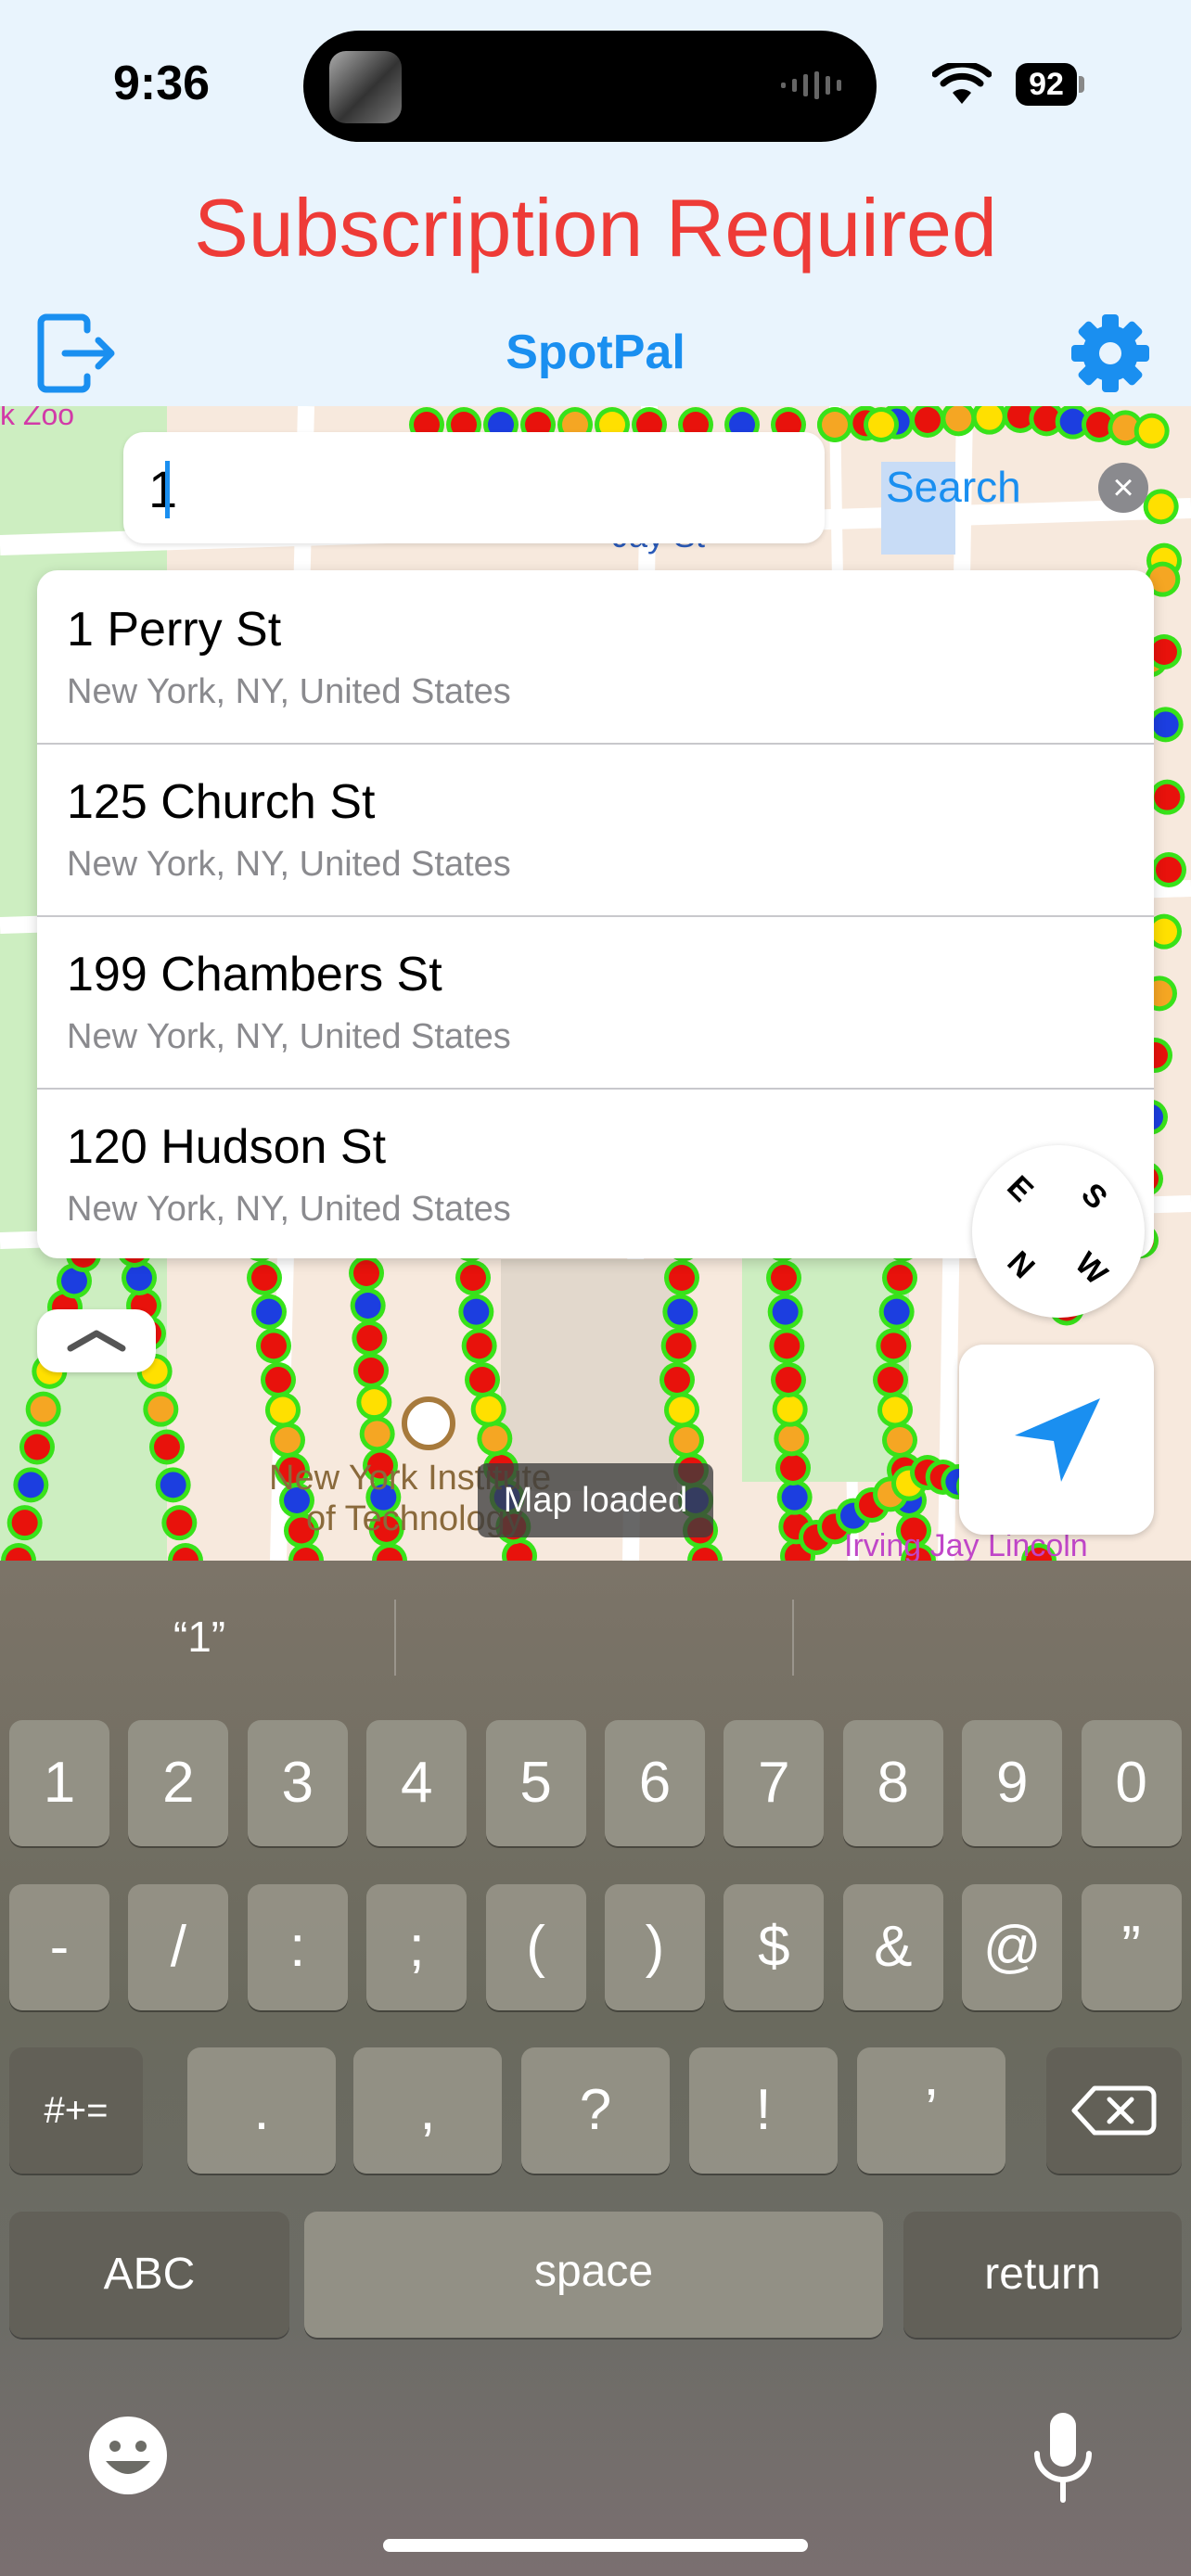  I want to click on search-input, so click(474, 488).